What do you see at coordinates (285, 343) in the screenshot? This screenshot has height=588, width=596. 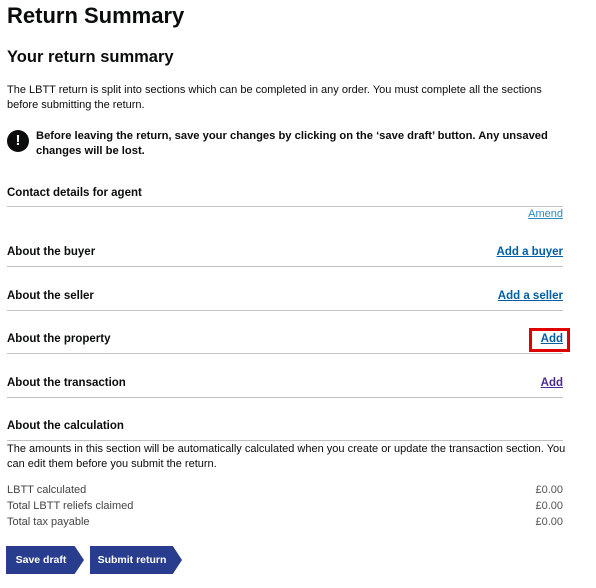 I see `section-property: About the property Add` at bounding box center [285, 343].